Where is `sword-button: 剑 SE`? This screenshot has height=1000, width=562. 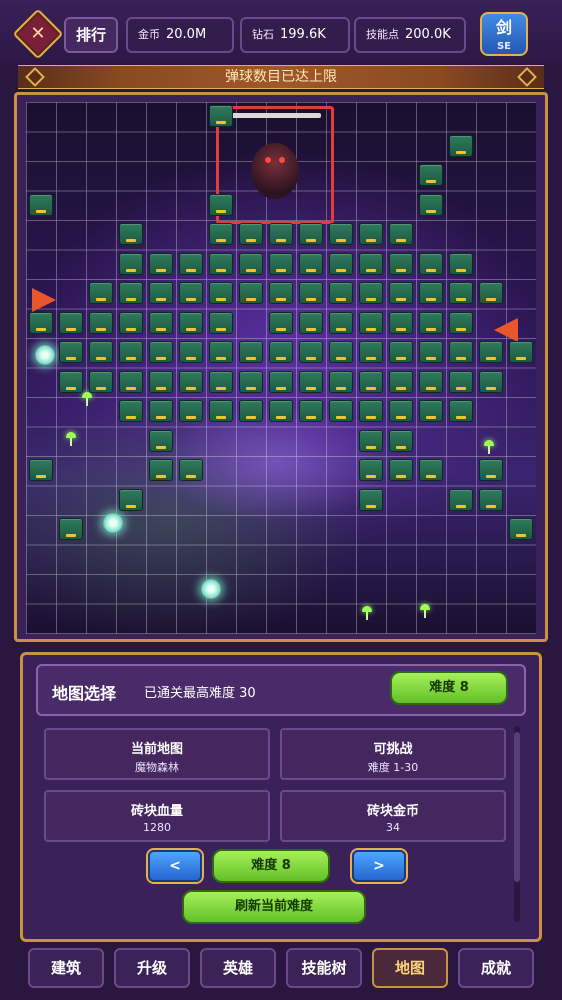
sword-button: 剑 SE is located at coordinates (504, 34).